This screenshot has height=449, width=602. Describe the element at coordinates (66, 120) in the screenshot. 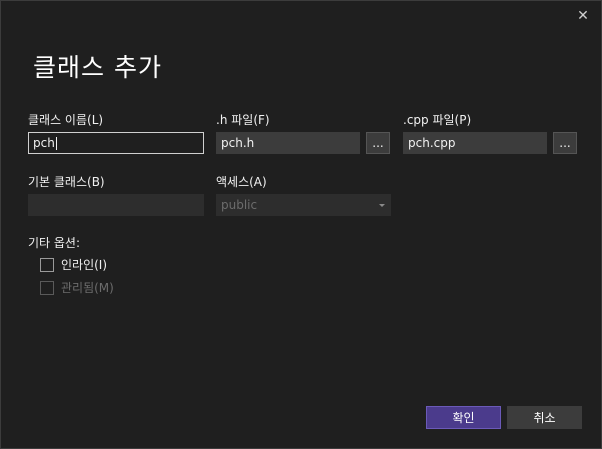

I see `class-name-label: 클래스 이름(L)` at that location.